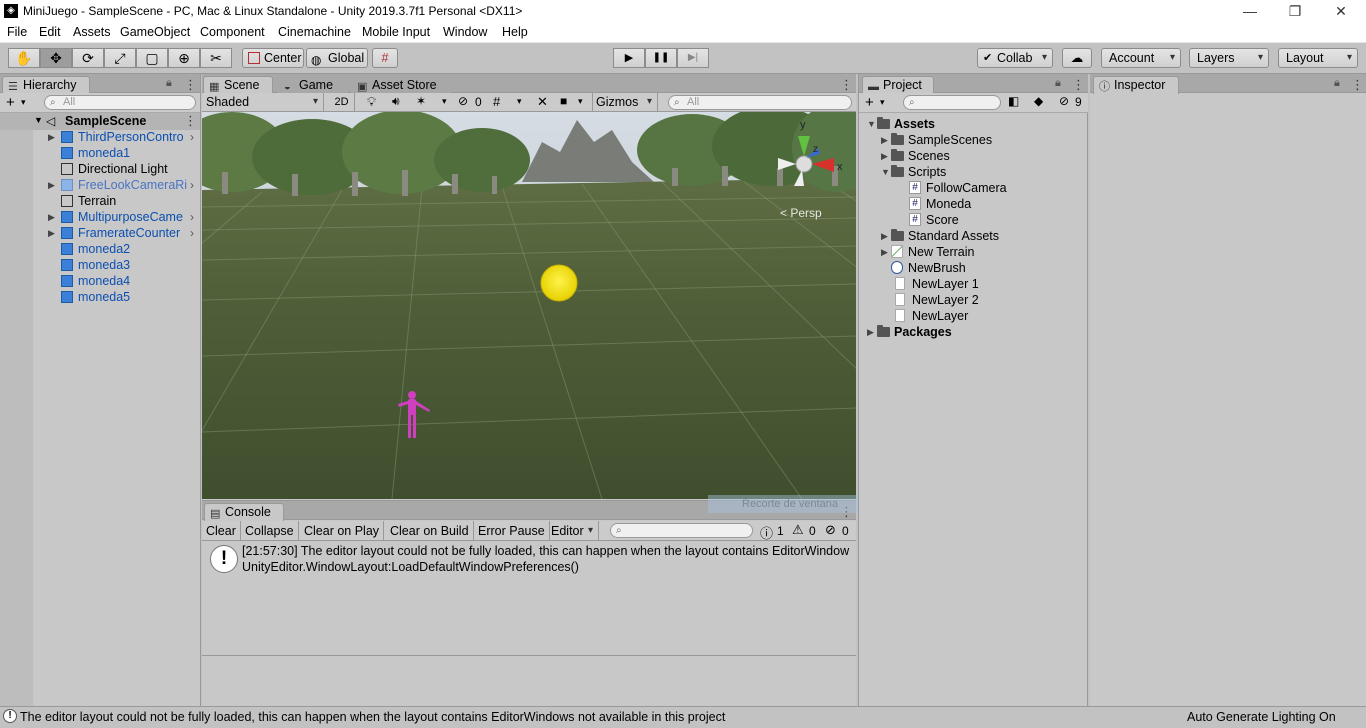 This screenshot has width=1366, height=728. What do you see at coordinates (184, 58) in the screenshot?
I see `transform-tool-icon: ⊕` at bounding box center [184, 58].